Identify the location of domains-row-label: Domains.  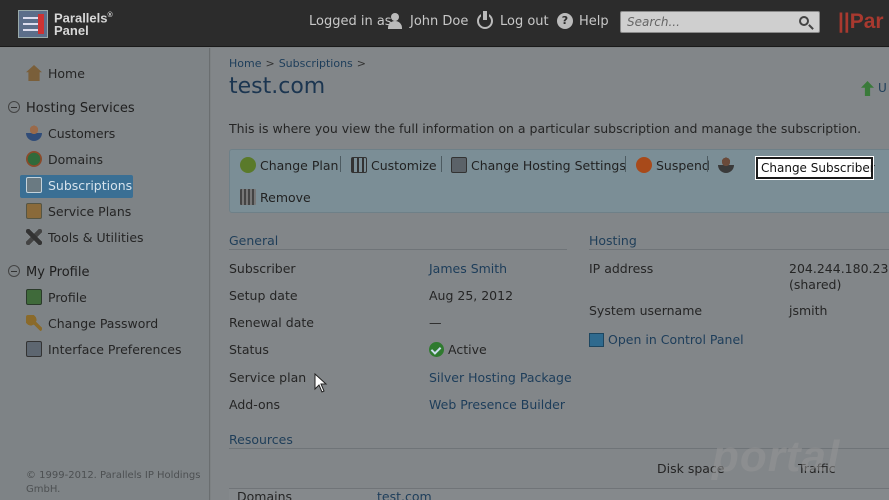
(265, 494).